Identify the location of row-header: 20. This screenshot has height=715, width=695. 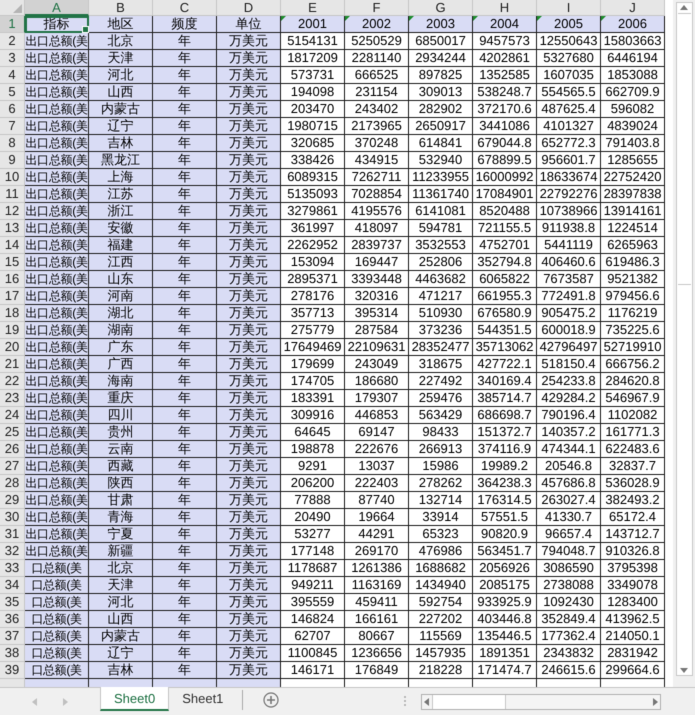
(12, 347).